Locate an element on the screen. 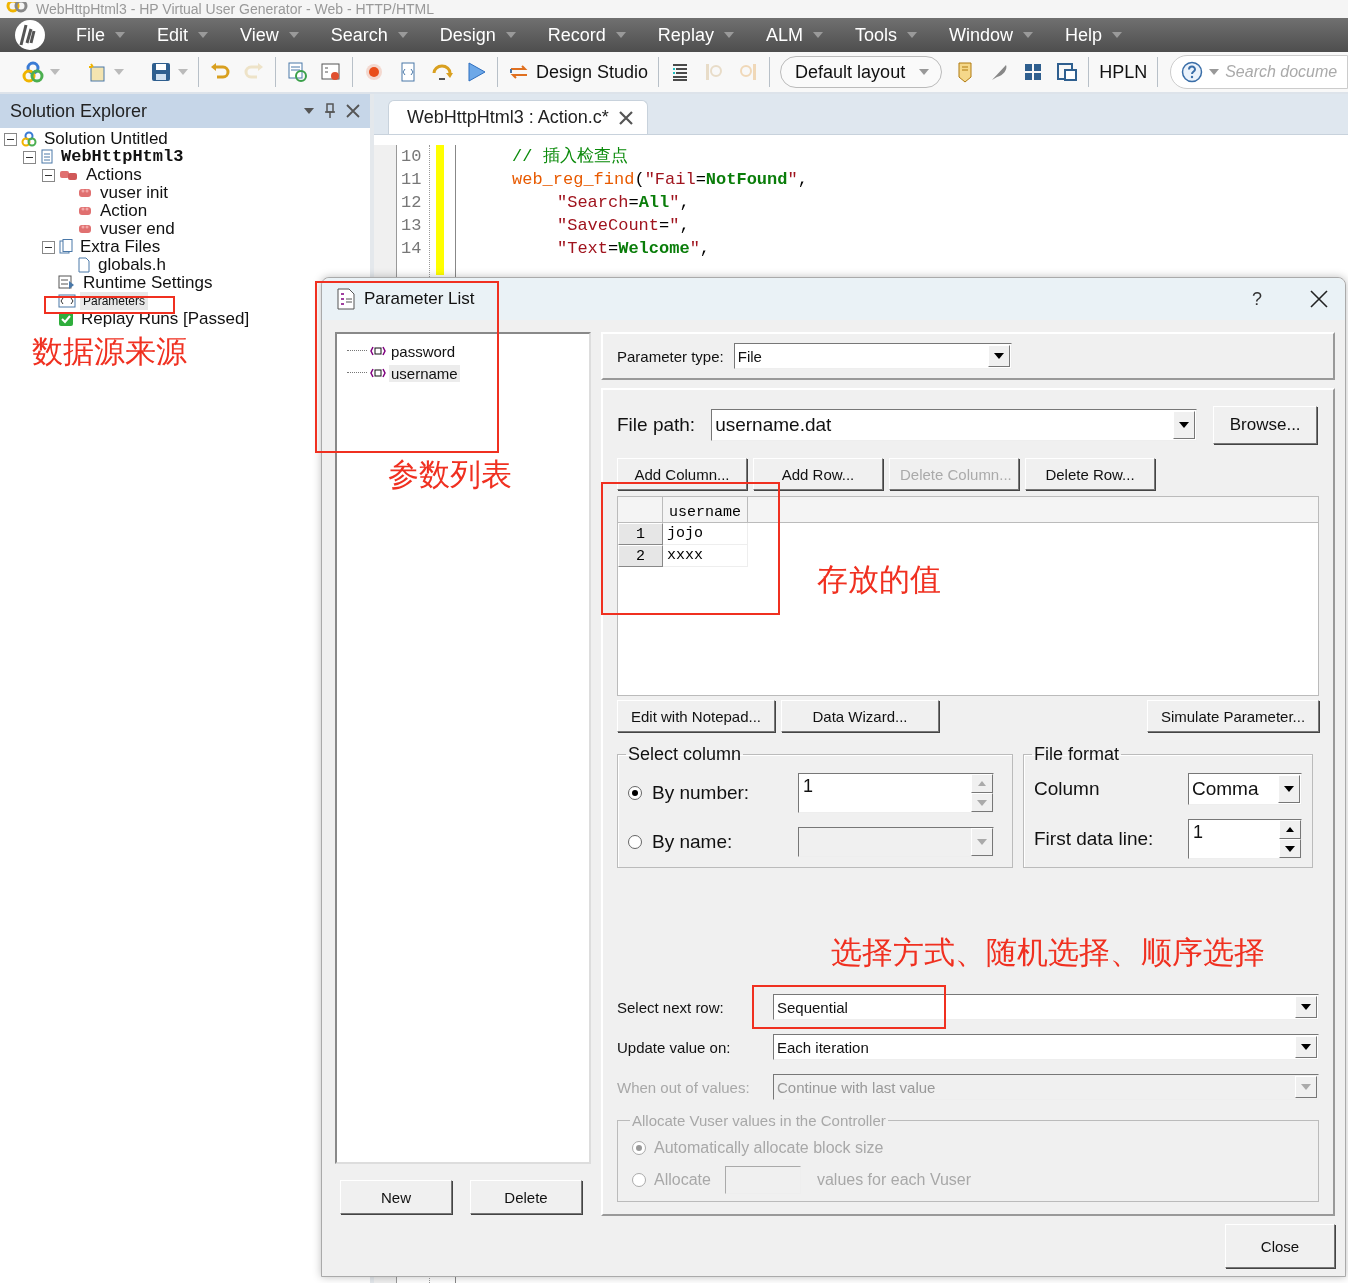 Image resolution: width=1348 pixels, height=1283 pixels. table-cell: xxxx is located at coordinates (705, 556).